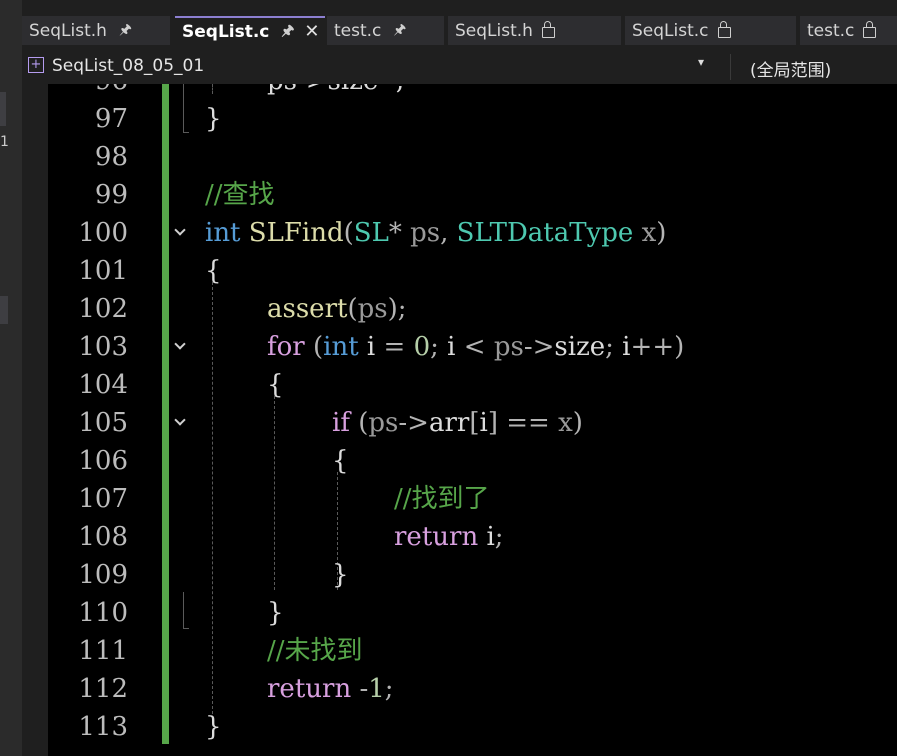  Describe the element at coordinates (336, 92) in the screenshot. I see `code-text: ps->size--;` at that location.